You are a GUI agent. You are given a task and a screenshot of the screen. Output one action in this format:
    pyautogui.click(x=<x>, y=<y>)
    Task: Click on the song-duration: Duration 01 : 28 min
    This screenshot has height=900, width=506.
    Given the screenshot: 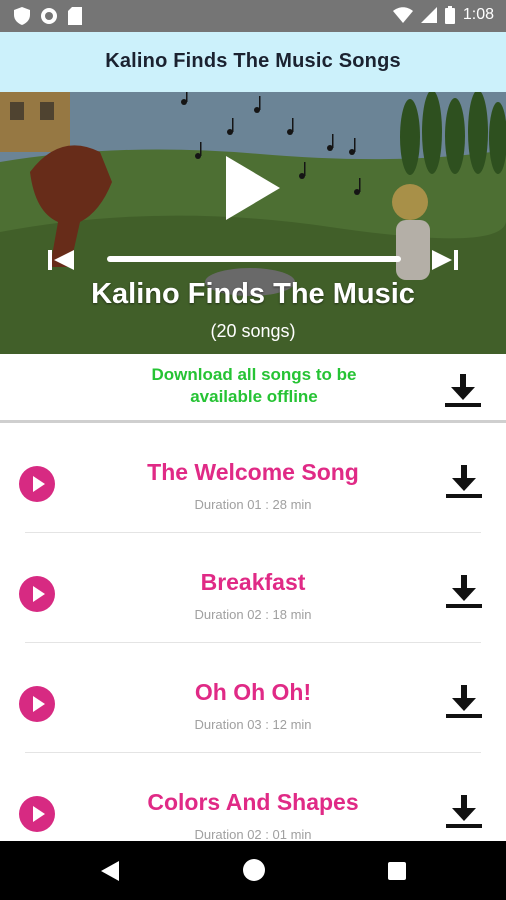 What is the action you would take?
    pyautogui.click(x=253, y=504)
    